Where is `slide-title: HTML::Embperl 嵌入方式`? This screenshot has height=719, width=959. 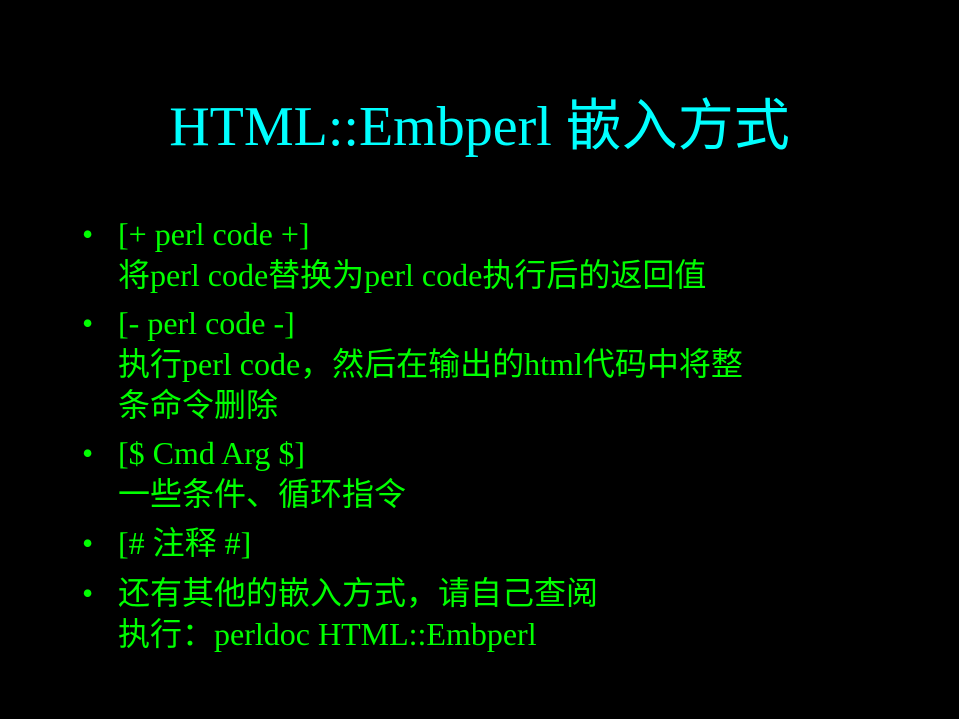
slide-title: HTML::Embperl 嵌入方式 is located at coordinates (479, 127).